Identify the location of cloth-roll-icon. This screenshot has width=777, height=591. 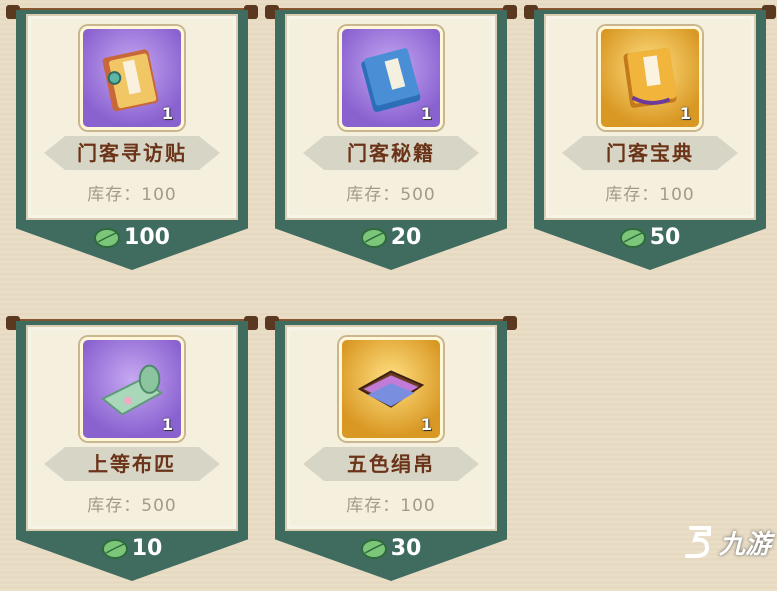
(132, 390).